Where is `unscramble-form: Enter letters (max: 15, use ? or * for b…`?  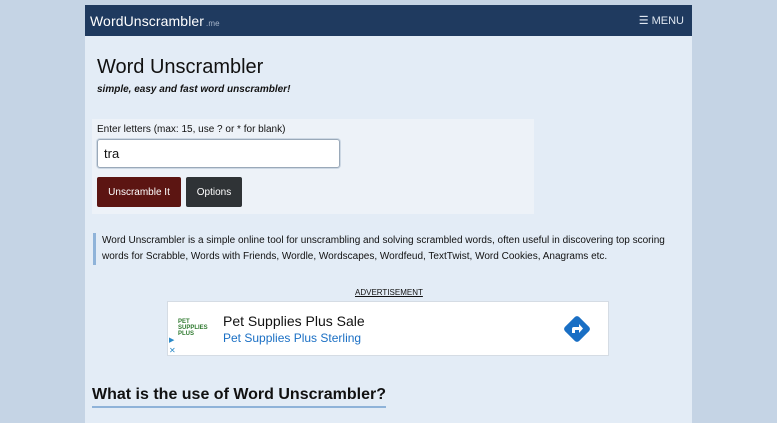 unscramble-form: Enter letters (max: 15, use ? or * for b… is located at coordinates (313, 166).